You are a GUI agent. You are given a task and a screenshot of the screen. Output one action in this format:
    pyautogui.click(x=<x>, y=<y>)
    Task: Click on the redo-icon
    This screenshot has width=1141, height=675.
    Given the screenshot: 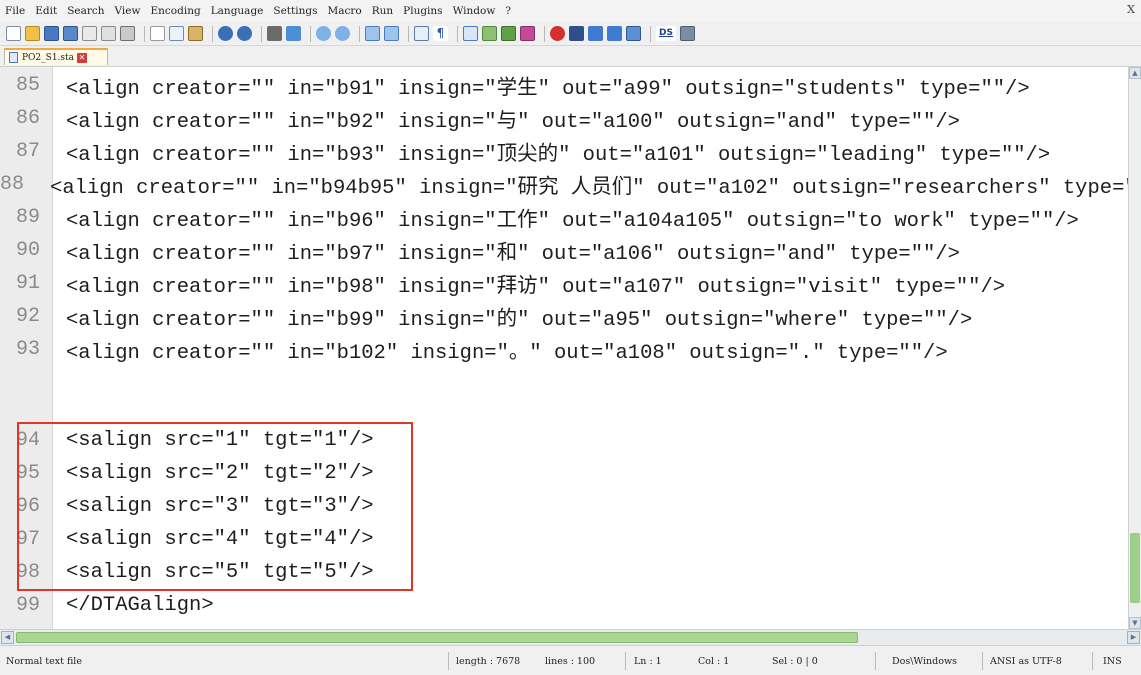 What is the action you would take?
    pyautogui.click(x=244, y=33)
    